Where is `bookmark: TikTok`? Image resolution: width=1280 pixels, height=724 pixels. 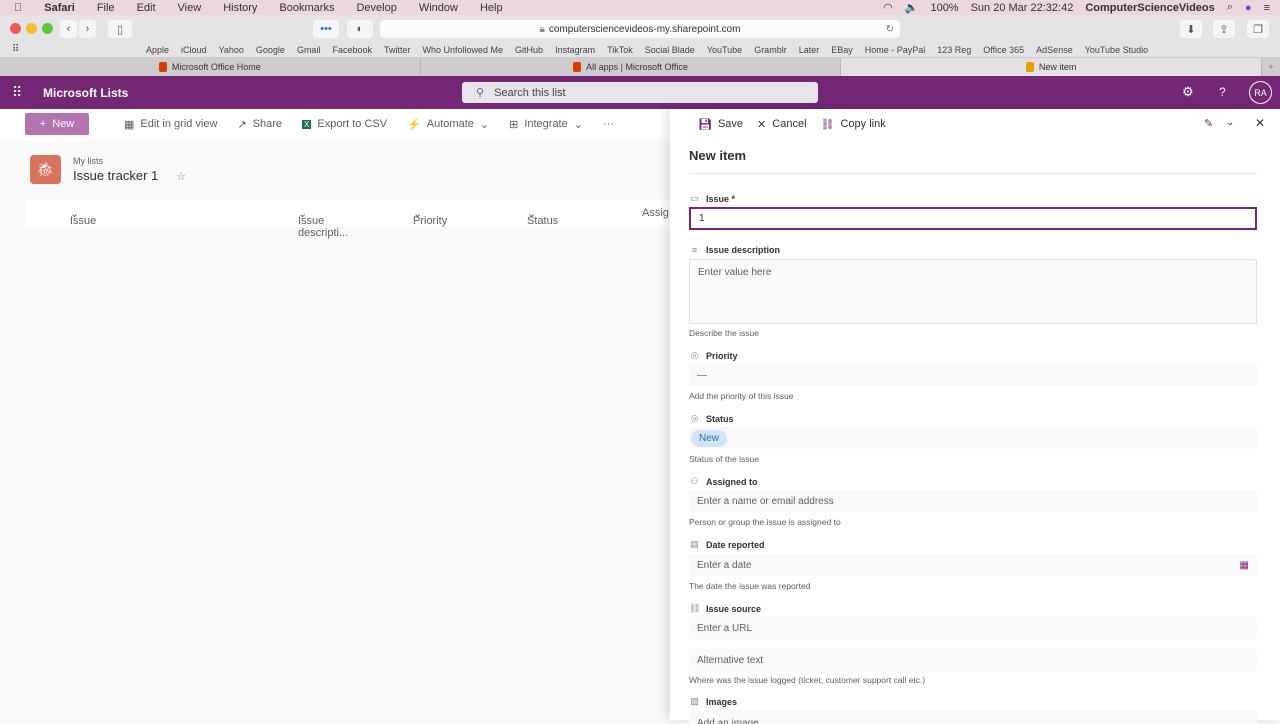
bookmark: TikTok is located at coordinates (620, 50).